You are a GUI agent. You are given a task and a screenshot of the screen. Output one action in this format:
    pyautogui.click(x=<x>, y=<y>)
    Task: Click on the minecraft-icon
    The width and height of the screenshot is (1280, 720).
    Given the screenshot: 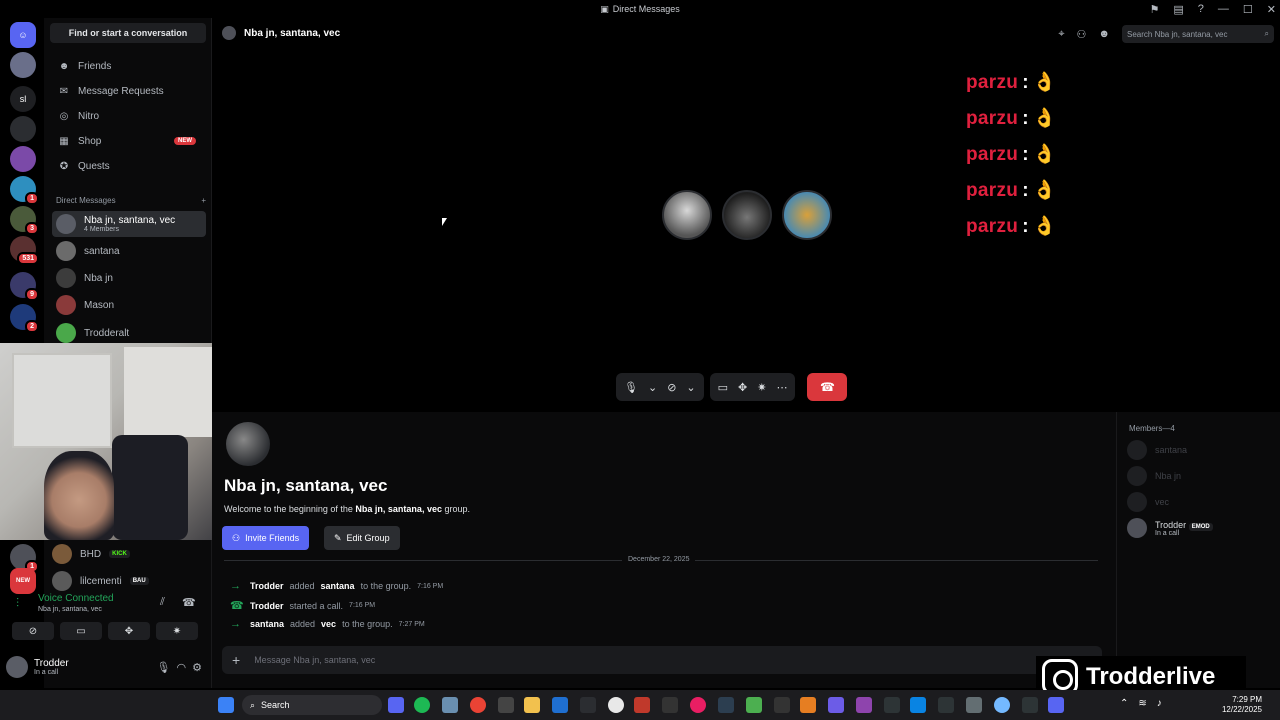 What is the action you would take?
    pyautogui.click(x=754, y=705)
    